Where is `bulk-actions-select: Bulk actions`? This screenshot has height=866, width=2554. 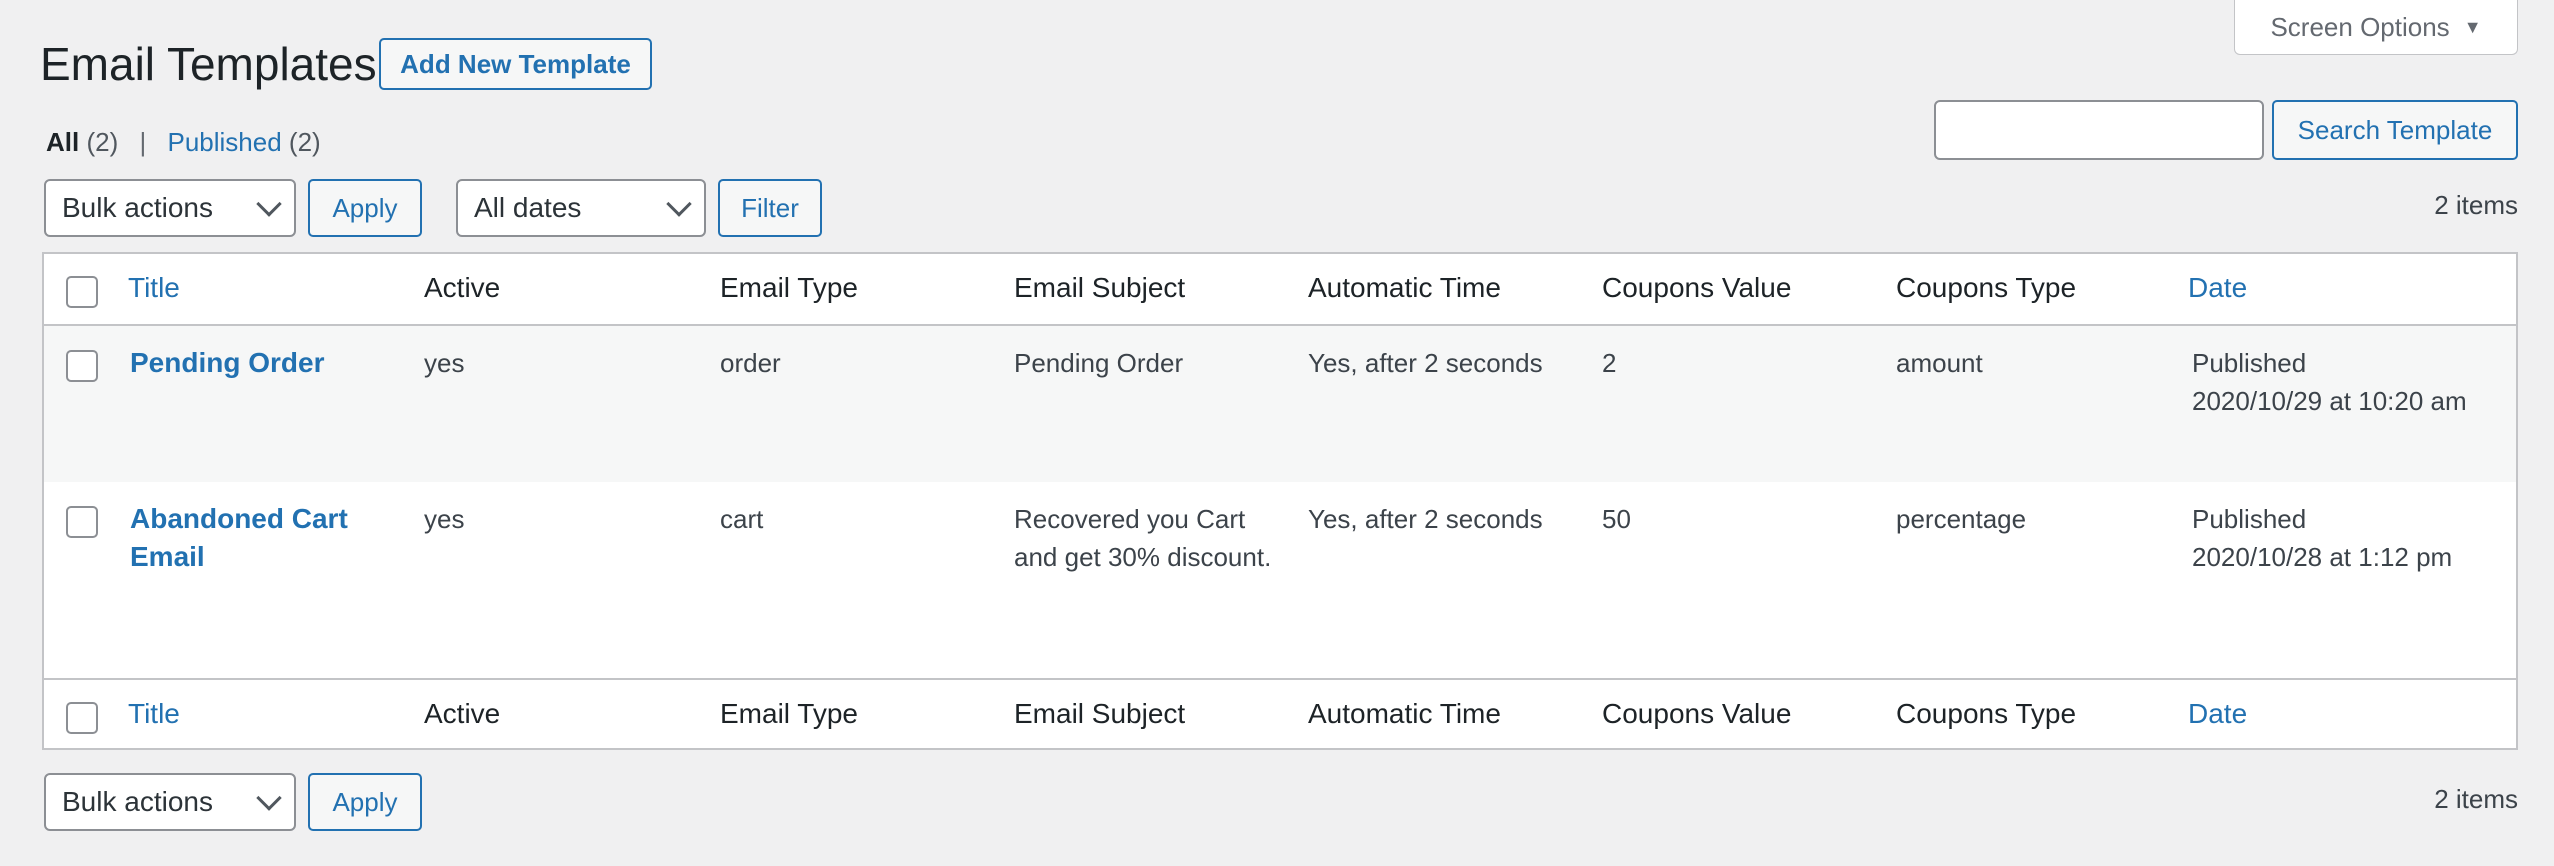
bulk-actions-select: Bulk actions is located at coordinates (170, 208).